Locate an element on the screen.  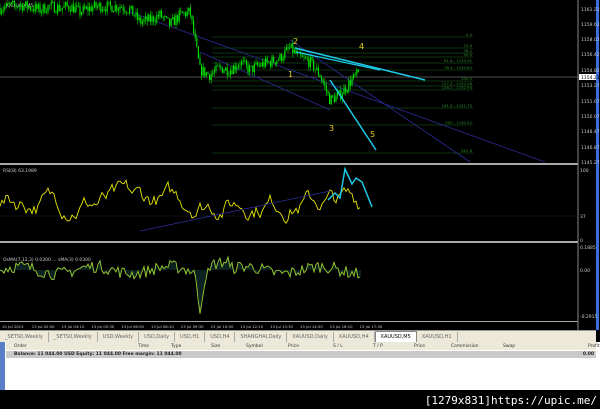
column-header: T / P is located at coordinates (378, 346).